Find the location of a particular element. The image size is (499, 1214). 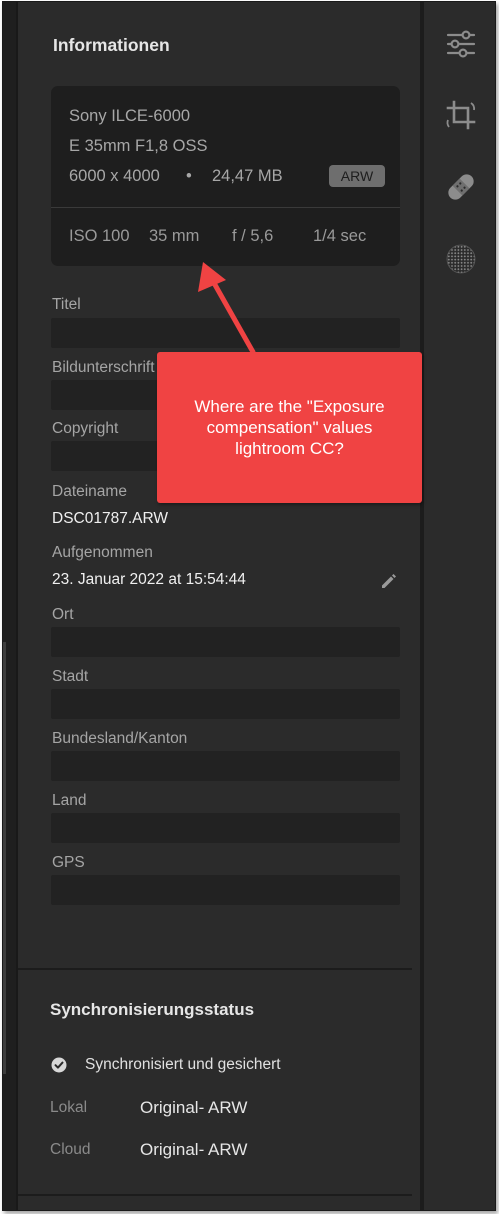

gps-label: GPS is located at coordinates (68, 862).